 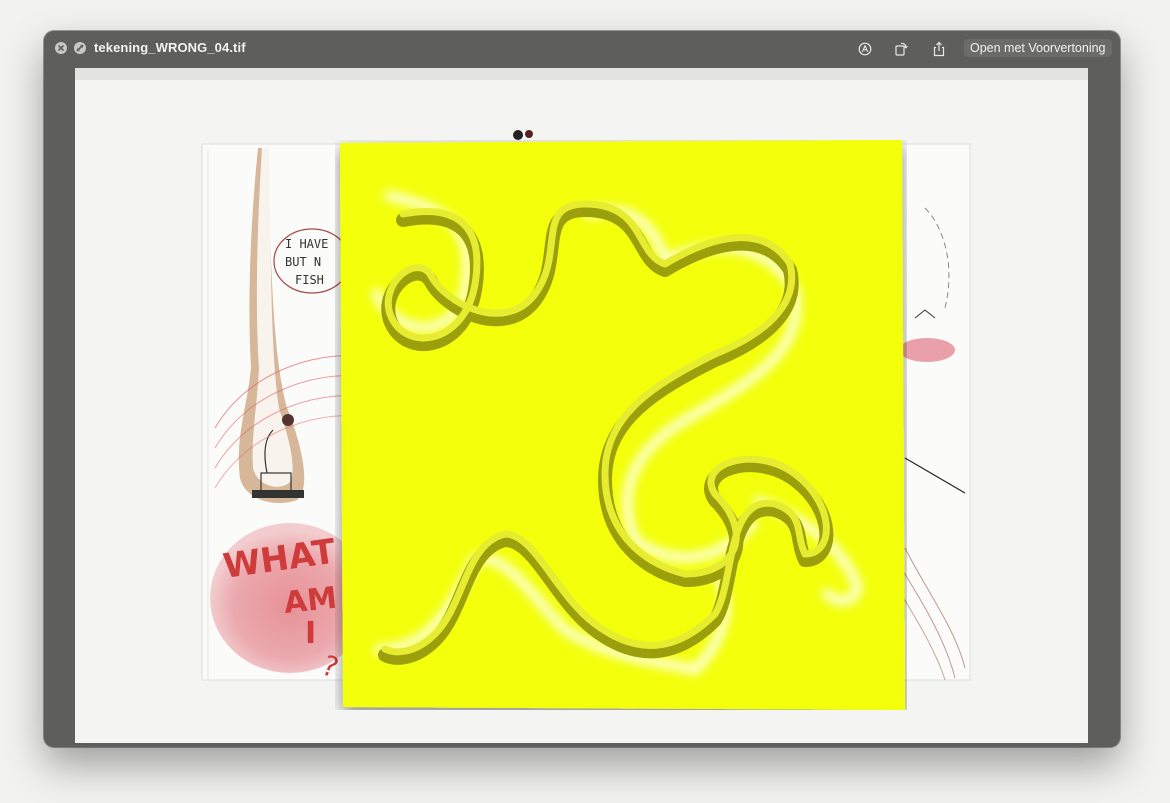 What do you see at coordinates (310, 633) in the screenshot?
I see `caption-i: I` at bounding box center [310, 633].